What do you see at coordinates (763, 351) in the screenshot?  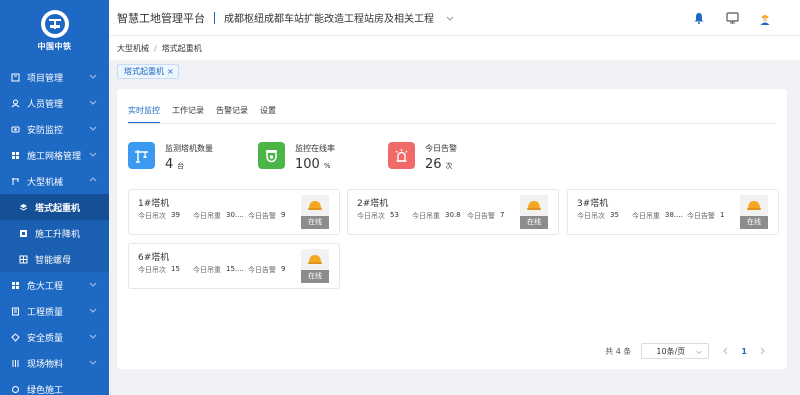 I see `next-page-button` at bounding box center [763, 351].